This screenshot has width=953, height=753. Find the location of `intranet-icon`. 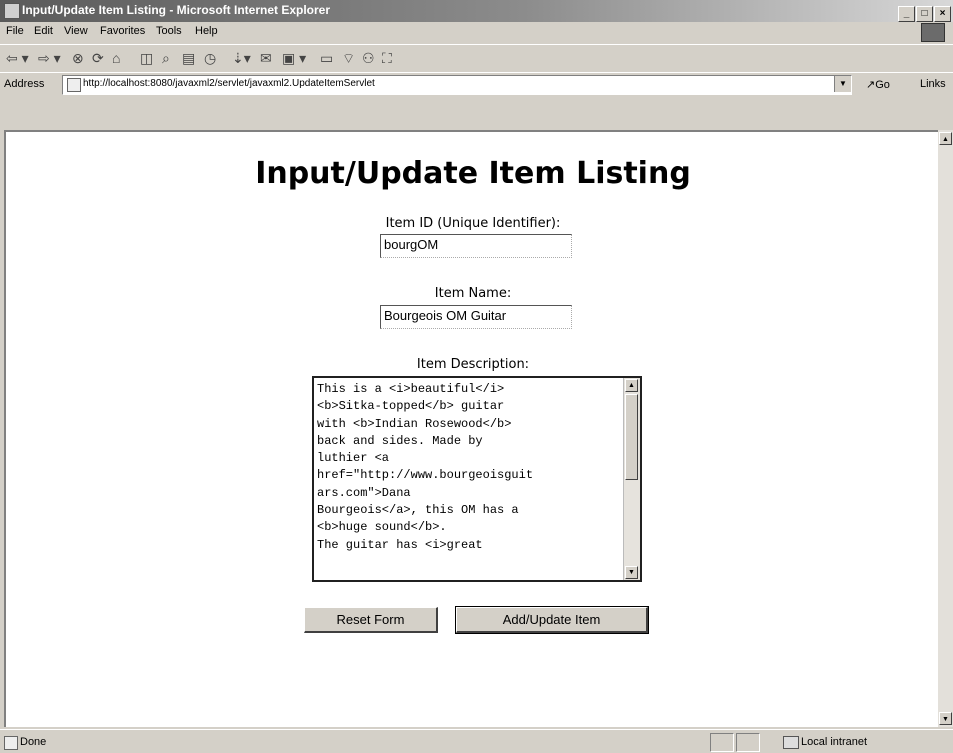

intranet-icon is located at coordinates (791, 742).